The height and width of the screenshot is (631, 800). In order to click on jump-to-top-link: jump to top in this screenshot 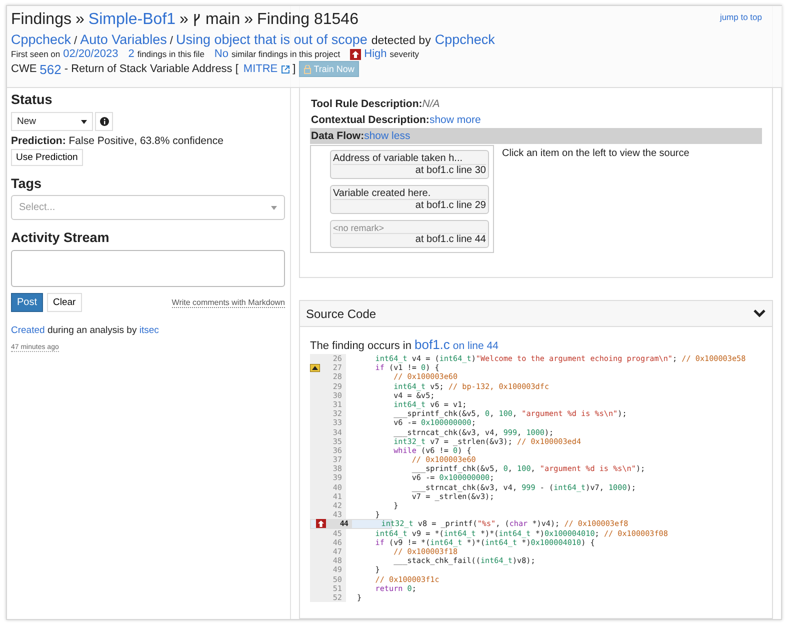, I will do `click(741, 17)`.